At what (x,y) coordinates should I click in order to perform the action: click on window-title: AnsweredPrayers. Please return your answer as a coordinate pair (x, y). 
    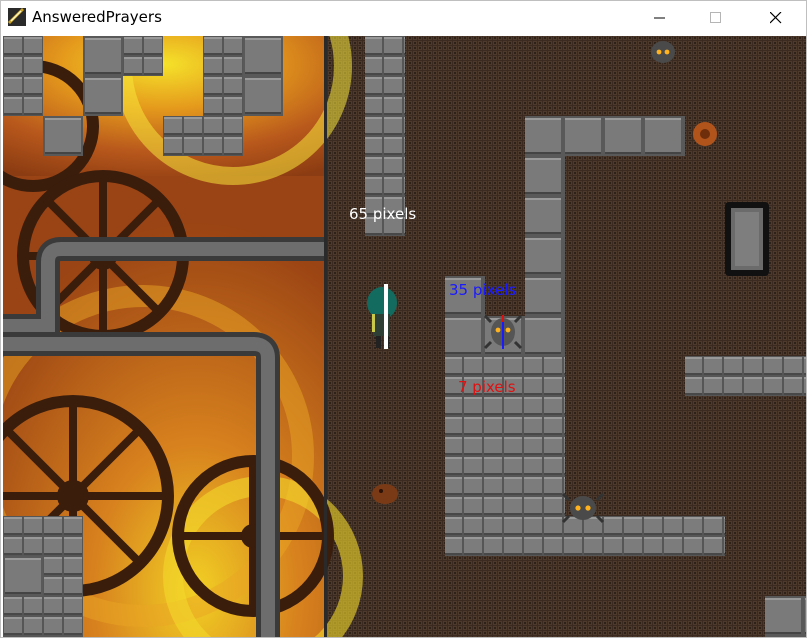
    Looking at the image, I should click on (97, 17).